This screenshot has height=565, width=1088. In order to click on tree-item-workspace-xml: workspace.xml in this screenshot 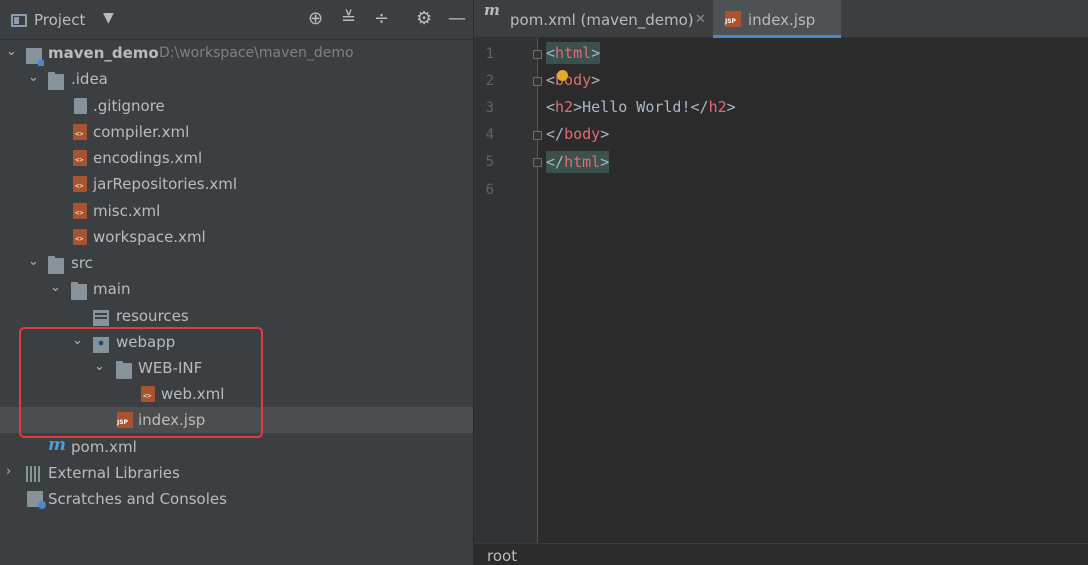, I will do `click(236, 237)`.